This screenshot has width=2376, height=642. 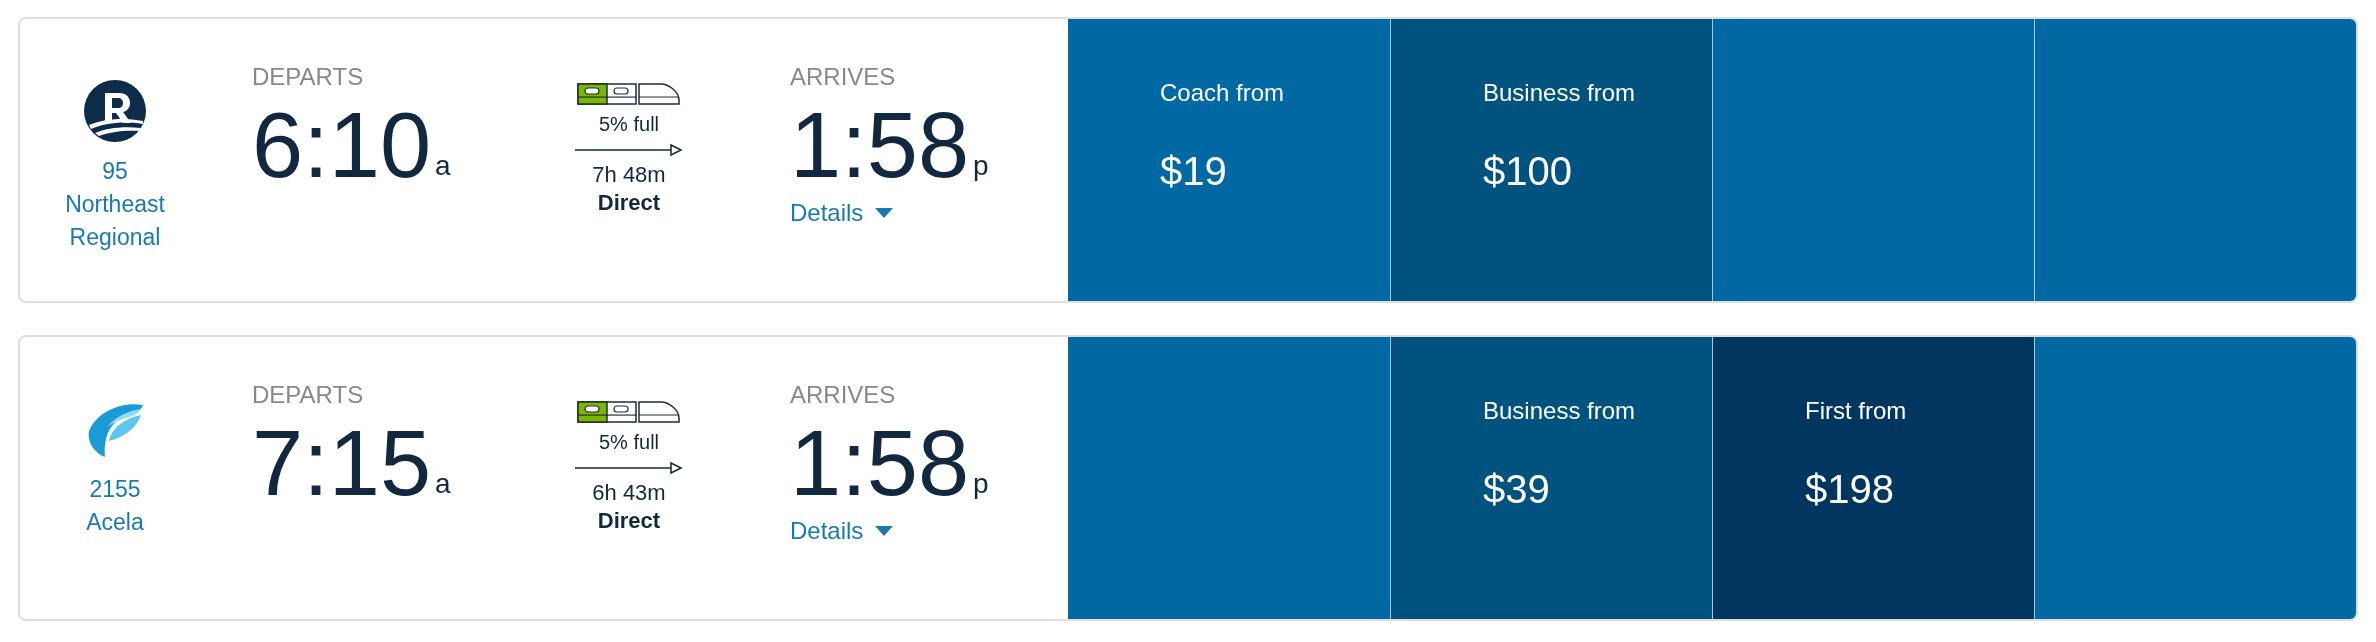 I want to click on fare-cell: Business from $39, so click(x=1551, y=478).